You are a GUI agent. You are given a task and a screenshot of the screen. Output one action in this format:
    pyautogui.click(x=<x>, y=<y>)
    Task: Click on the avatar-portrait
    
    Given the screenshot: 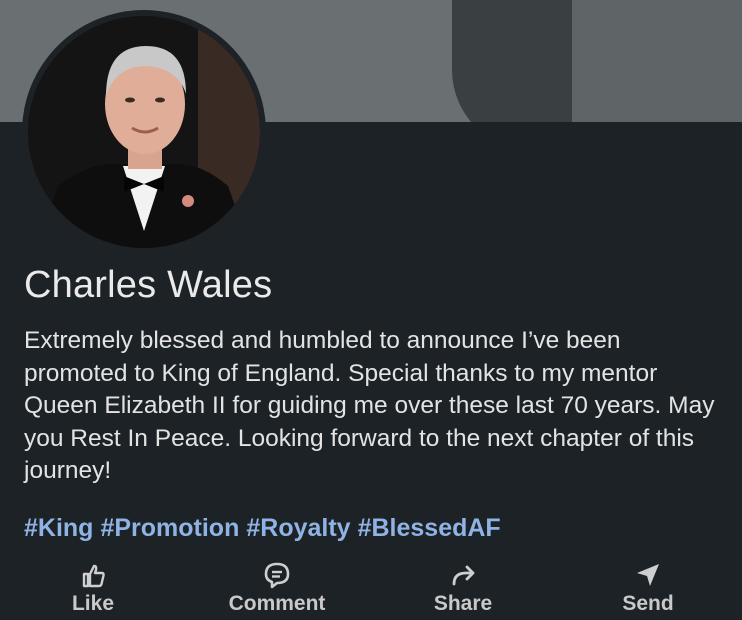 What is the action you would take?
    pyautogui.click(x=144, y=132)
    